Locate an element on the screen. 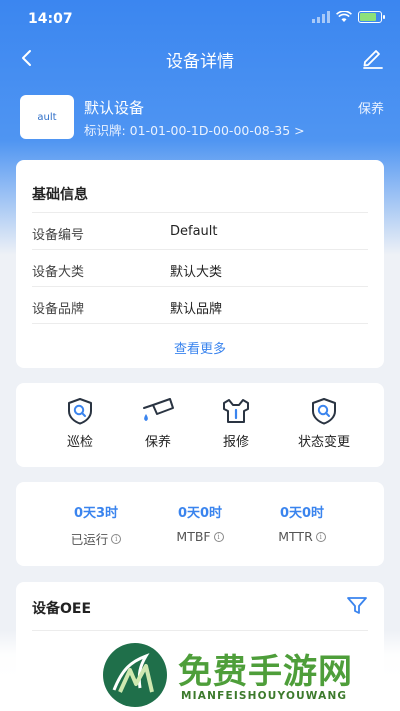  view-more-link: 查看更多 is located at coordinates (200, 347).